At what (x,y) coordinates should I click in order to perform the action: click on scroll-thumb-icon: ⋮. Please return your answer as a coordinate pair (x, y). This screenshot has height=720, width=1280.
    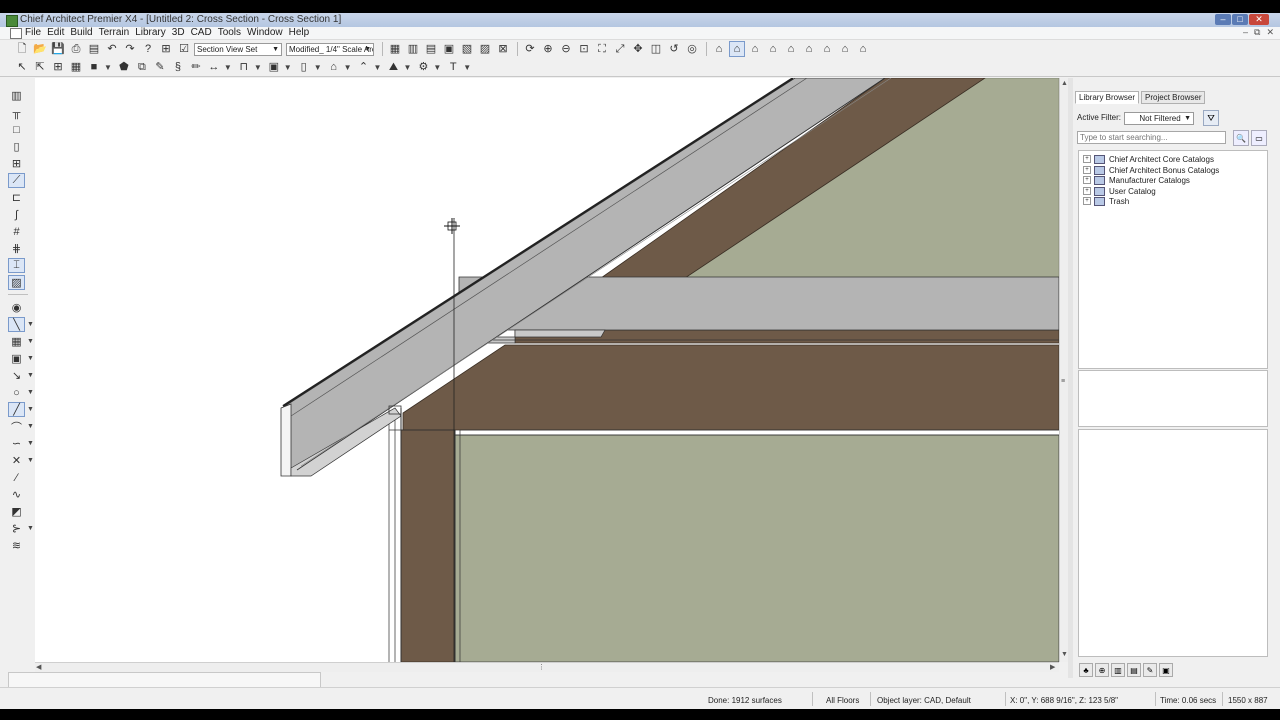
    Looking at the image, I should click on (541, 667).